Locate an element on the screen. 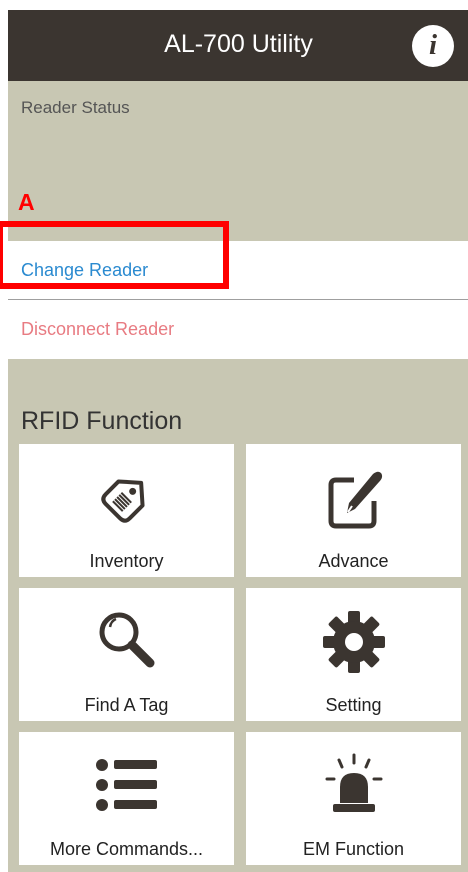 This screenshot has height=872, width=468. app-title: AL-700 Utility is located at coordinates (238, 44).